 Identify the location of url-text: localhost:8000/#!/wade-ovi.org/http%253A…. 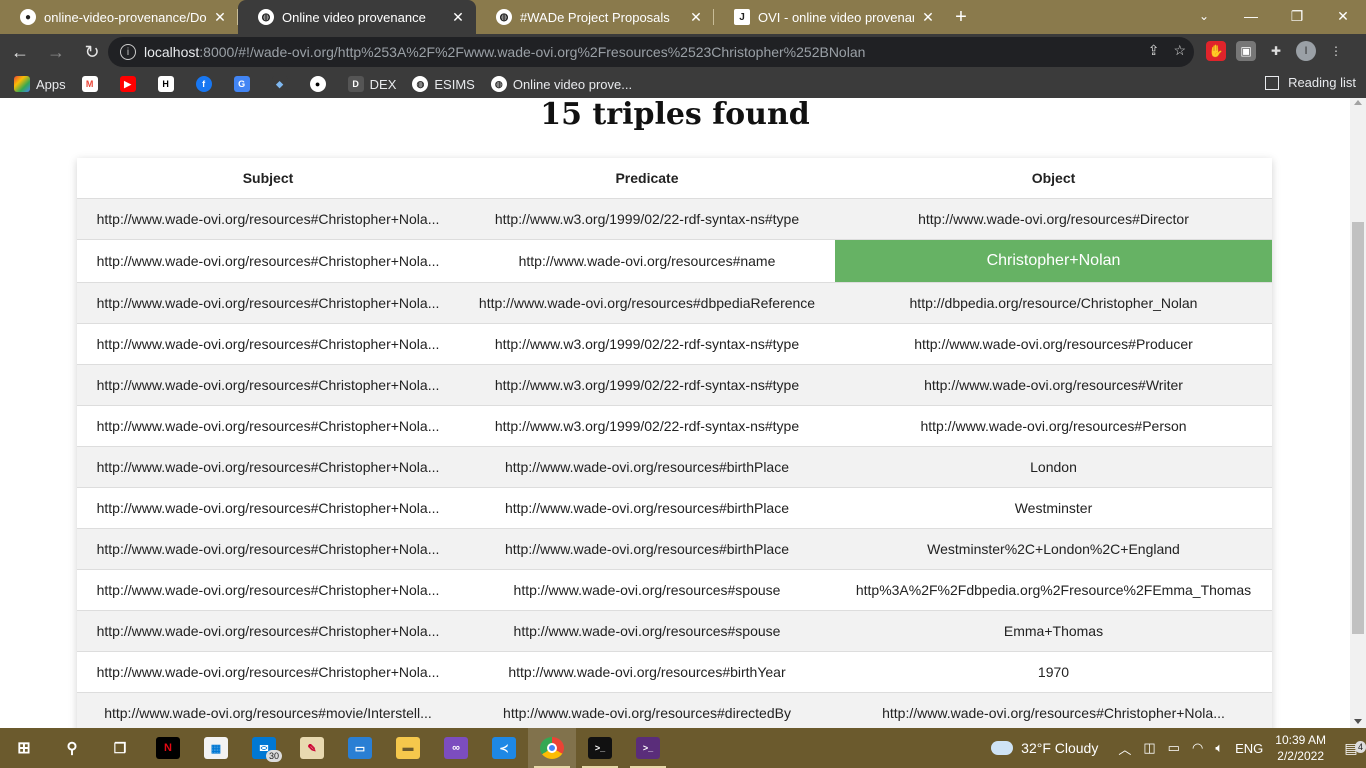
(505, 52).